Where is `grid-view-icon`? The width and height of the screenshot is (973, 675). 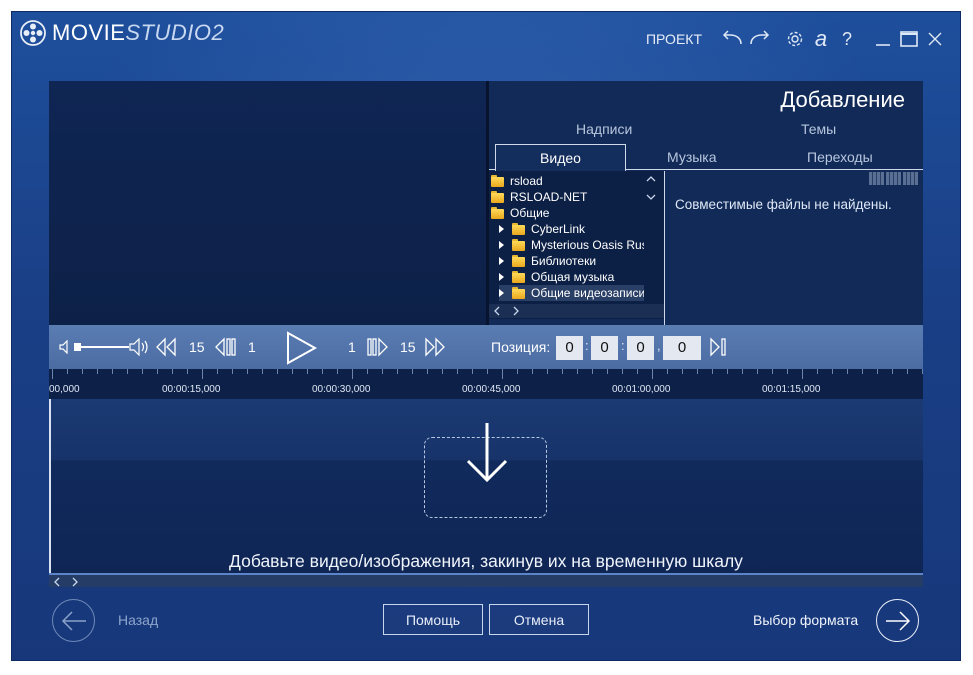
grid-view-icon is located at coordinates (876, 178).